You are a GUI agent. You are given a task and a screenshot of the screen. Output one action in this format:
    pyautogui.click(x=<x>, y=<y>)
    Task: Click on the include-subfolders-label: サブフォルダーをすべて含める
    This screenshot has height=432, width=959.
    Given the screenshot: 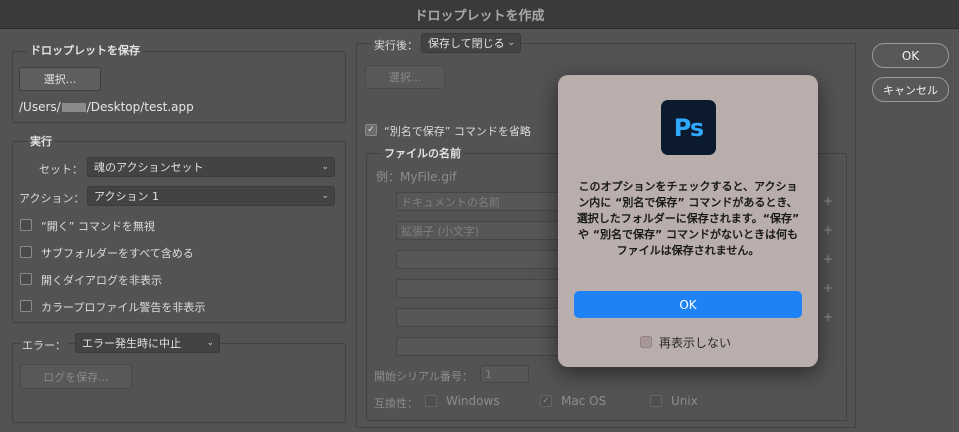 What is the action you would take?
    pyautogui.click(x=117, y=253)
    